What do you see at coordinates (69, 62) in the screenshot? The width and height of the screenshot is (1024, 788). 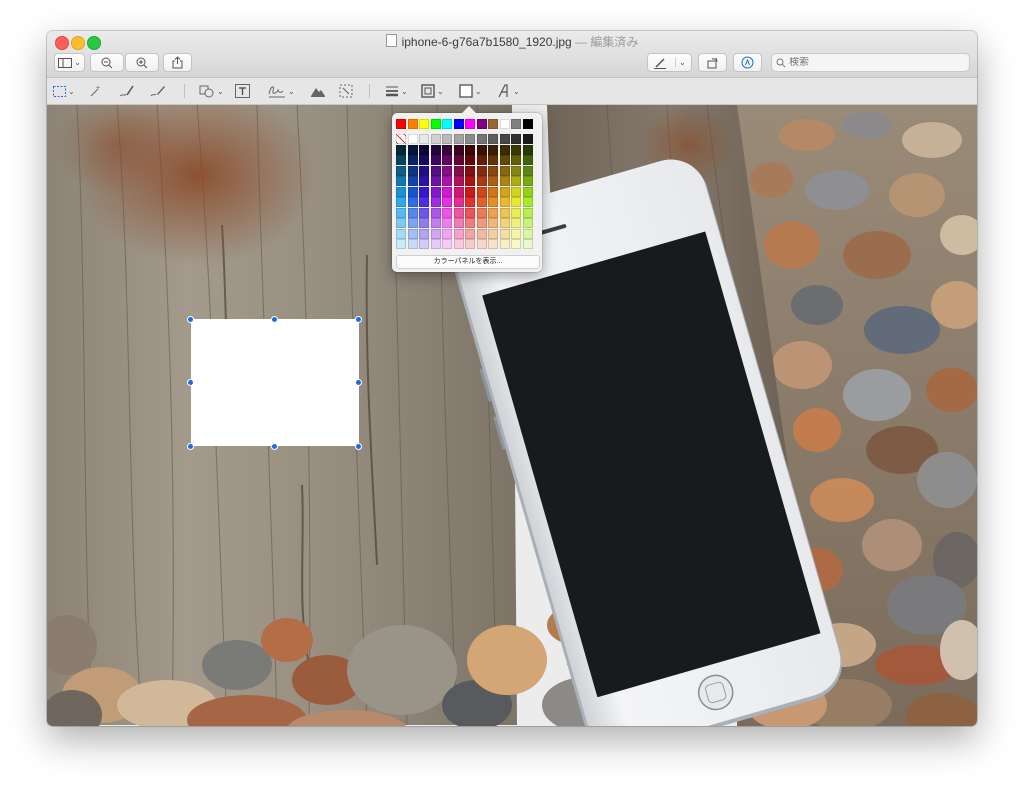 I see `sidebar-toggle-button: ⌄` at bounding box center [69, 62].